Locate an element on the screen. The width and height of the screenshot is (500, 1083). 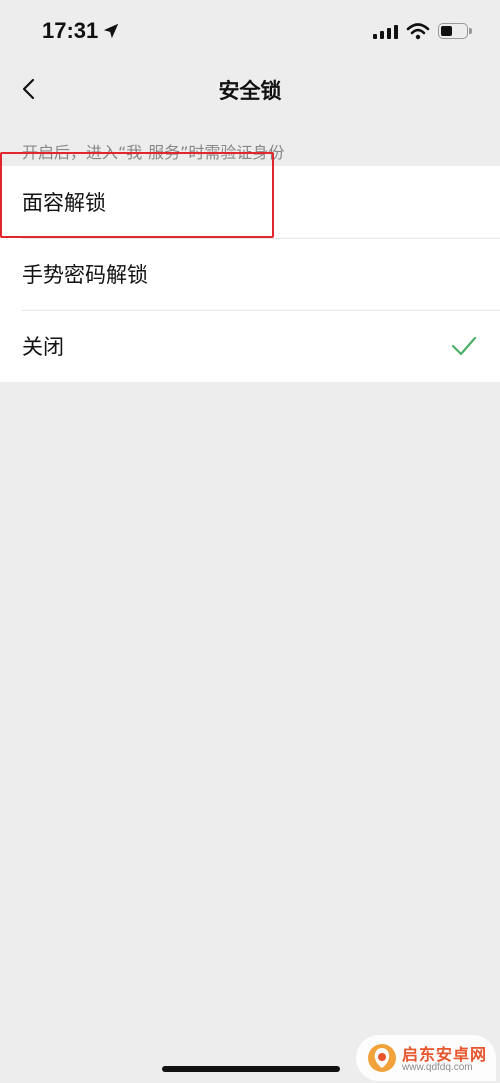
hint-text: 开启后，进入“我-服务”时需验证身份 is located at coordinates (153, 152).